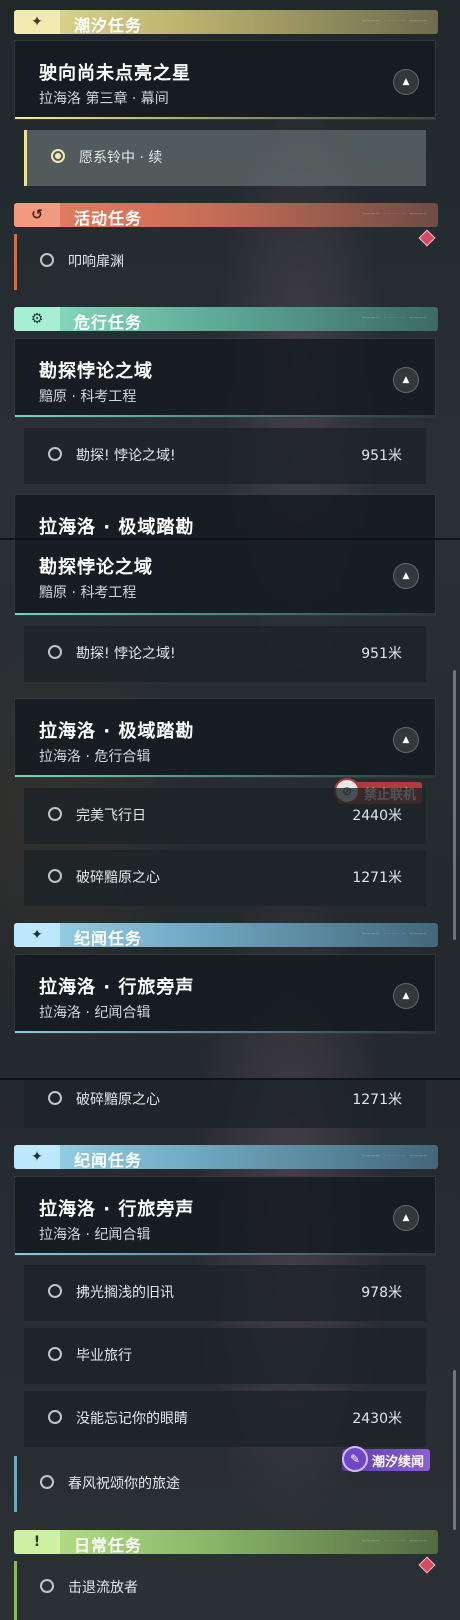 The image size is (460, 1620). Describe the element at coordinates (104, 1356) in the screenshot. I see `quest-label: 毕业旅行` at that location.